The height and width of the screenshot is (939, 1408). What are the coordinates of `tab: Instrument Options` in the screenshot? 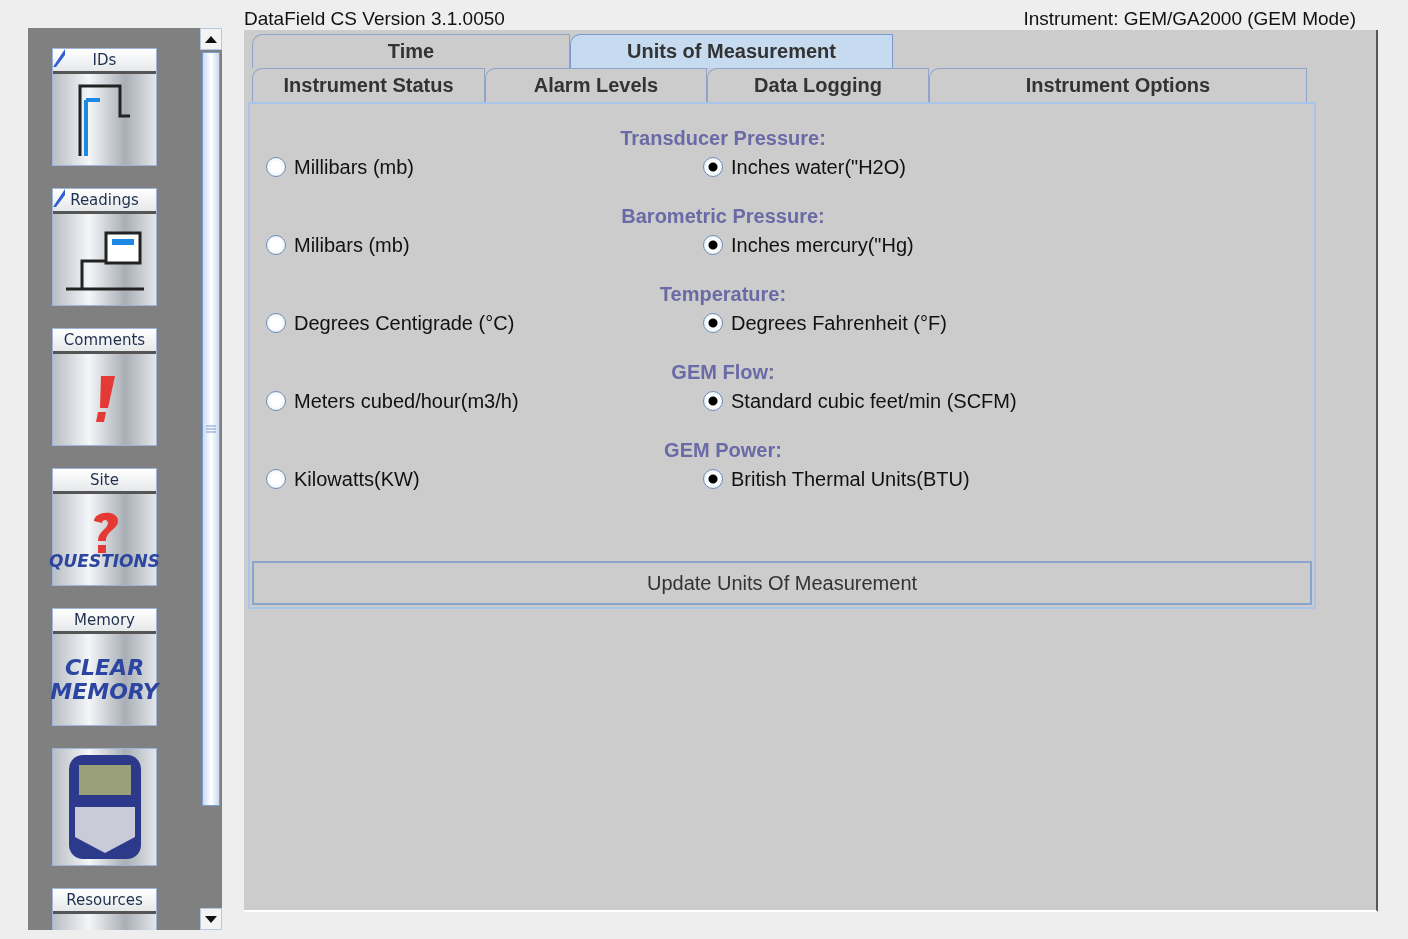 It's located at (1118, 85).